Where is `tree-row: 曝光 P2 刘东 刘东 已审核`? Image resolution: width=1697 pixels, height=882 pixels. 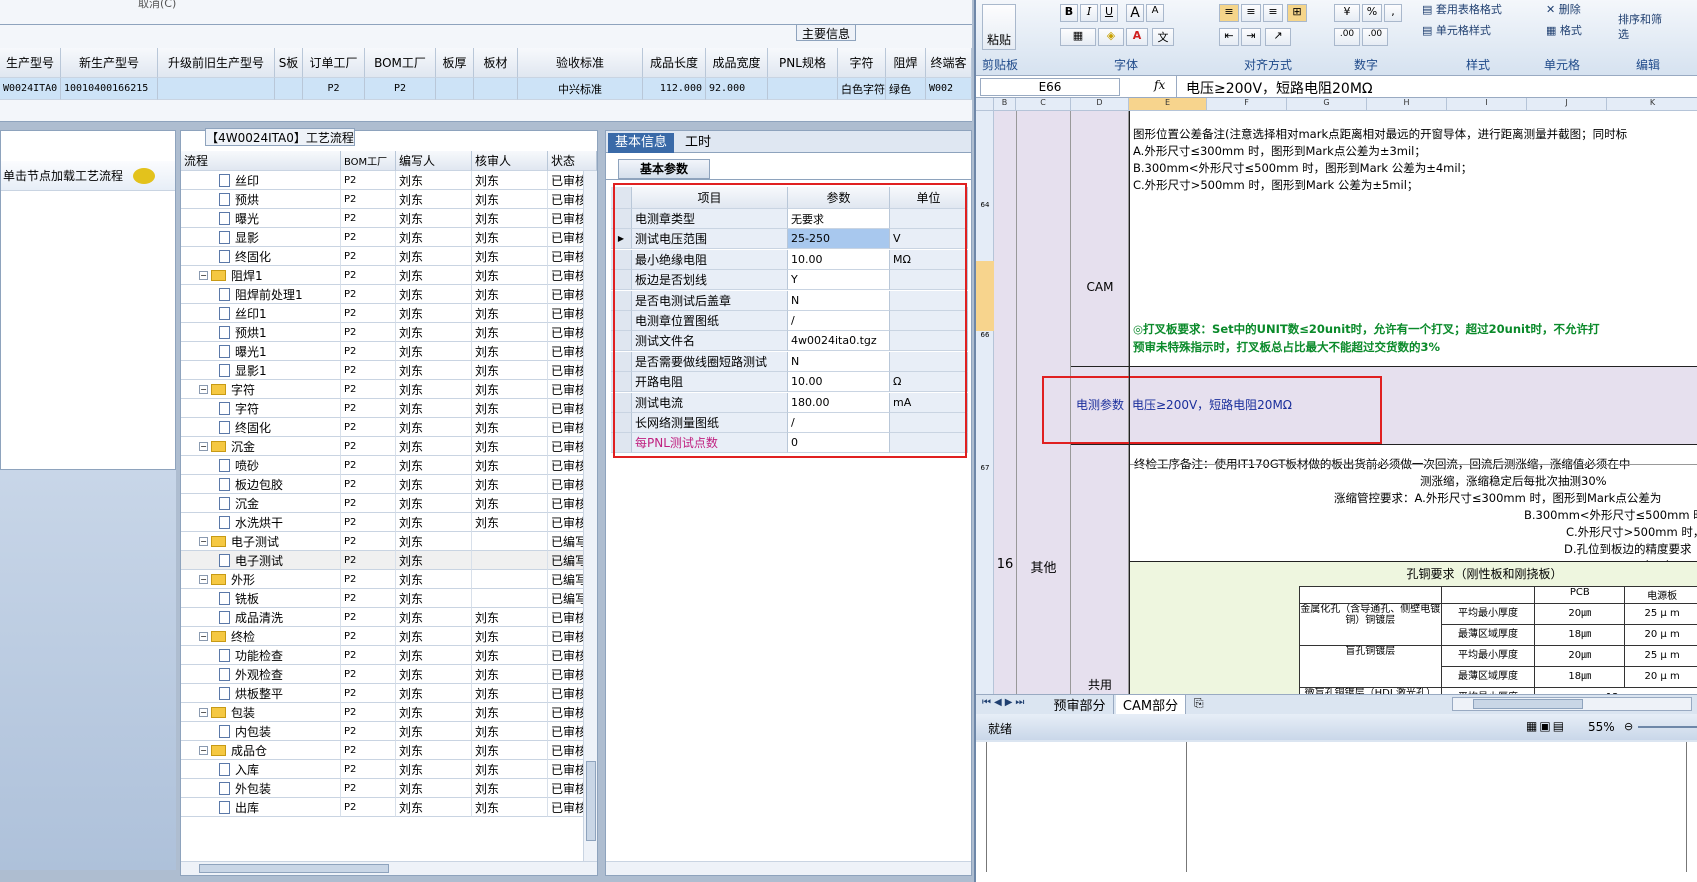 tree-row: 曝光 P2 刘东 刘东 已审核 is located at coordinates (389, 218).